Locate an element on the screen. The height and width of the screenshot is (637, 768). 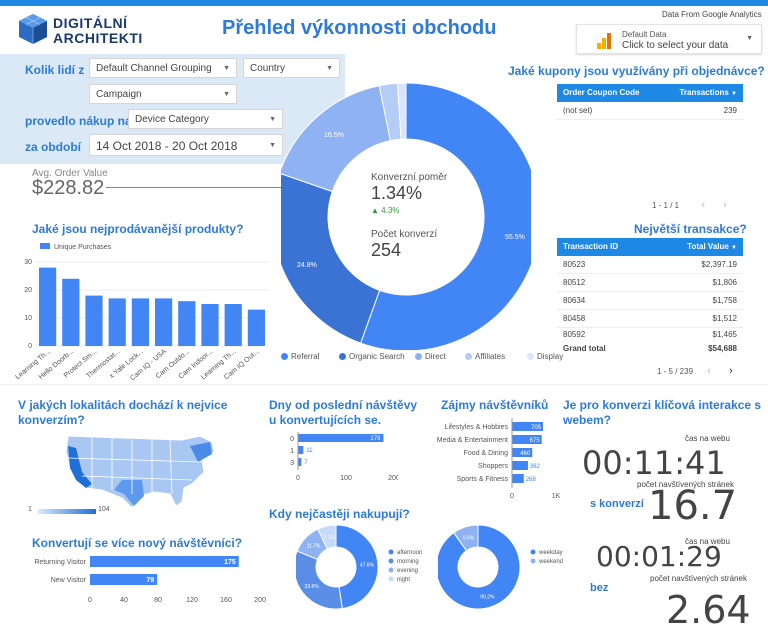
data-label: 7 is located at coordinates (306, 463).